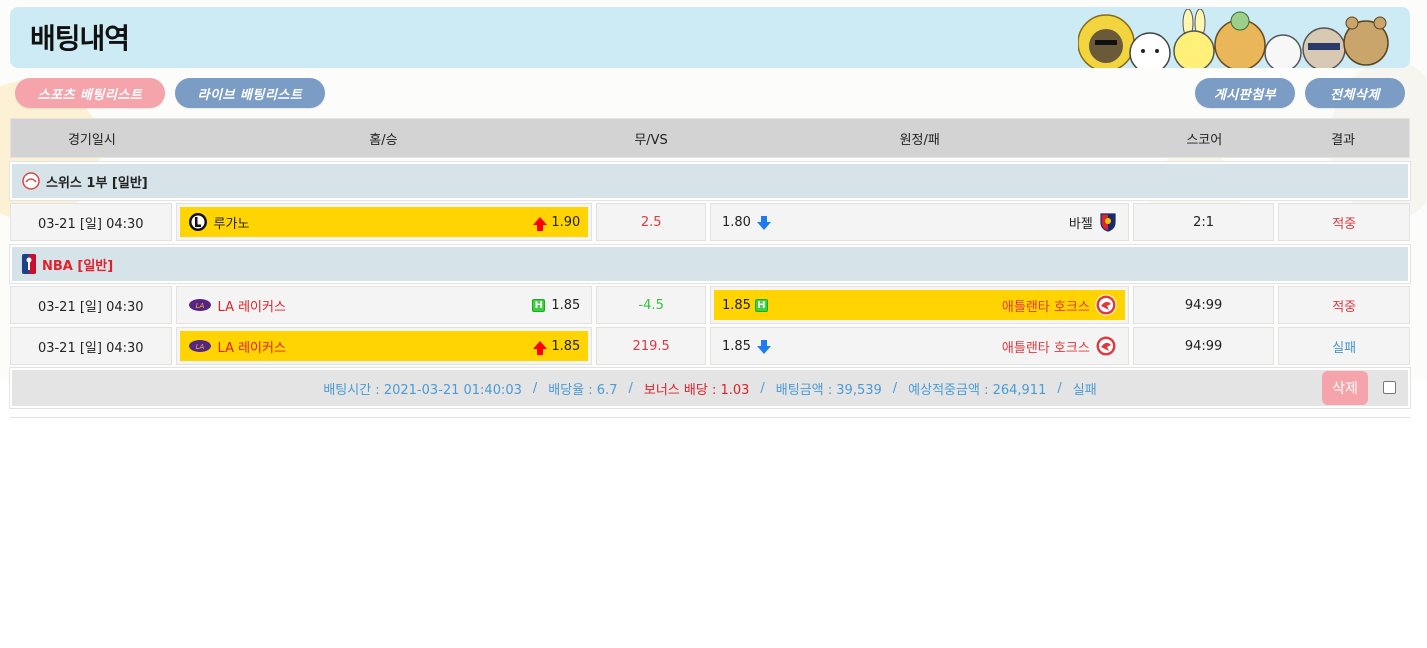 Image resolution: width=1427 pixels, height=648 pixels. Describe the element at coordinates (1389, 387) in the screenshot. I see `select-checkbox` at that location.